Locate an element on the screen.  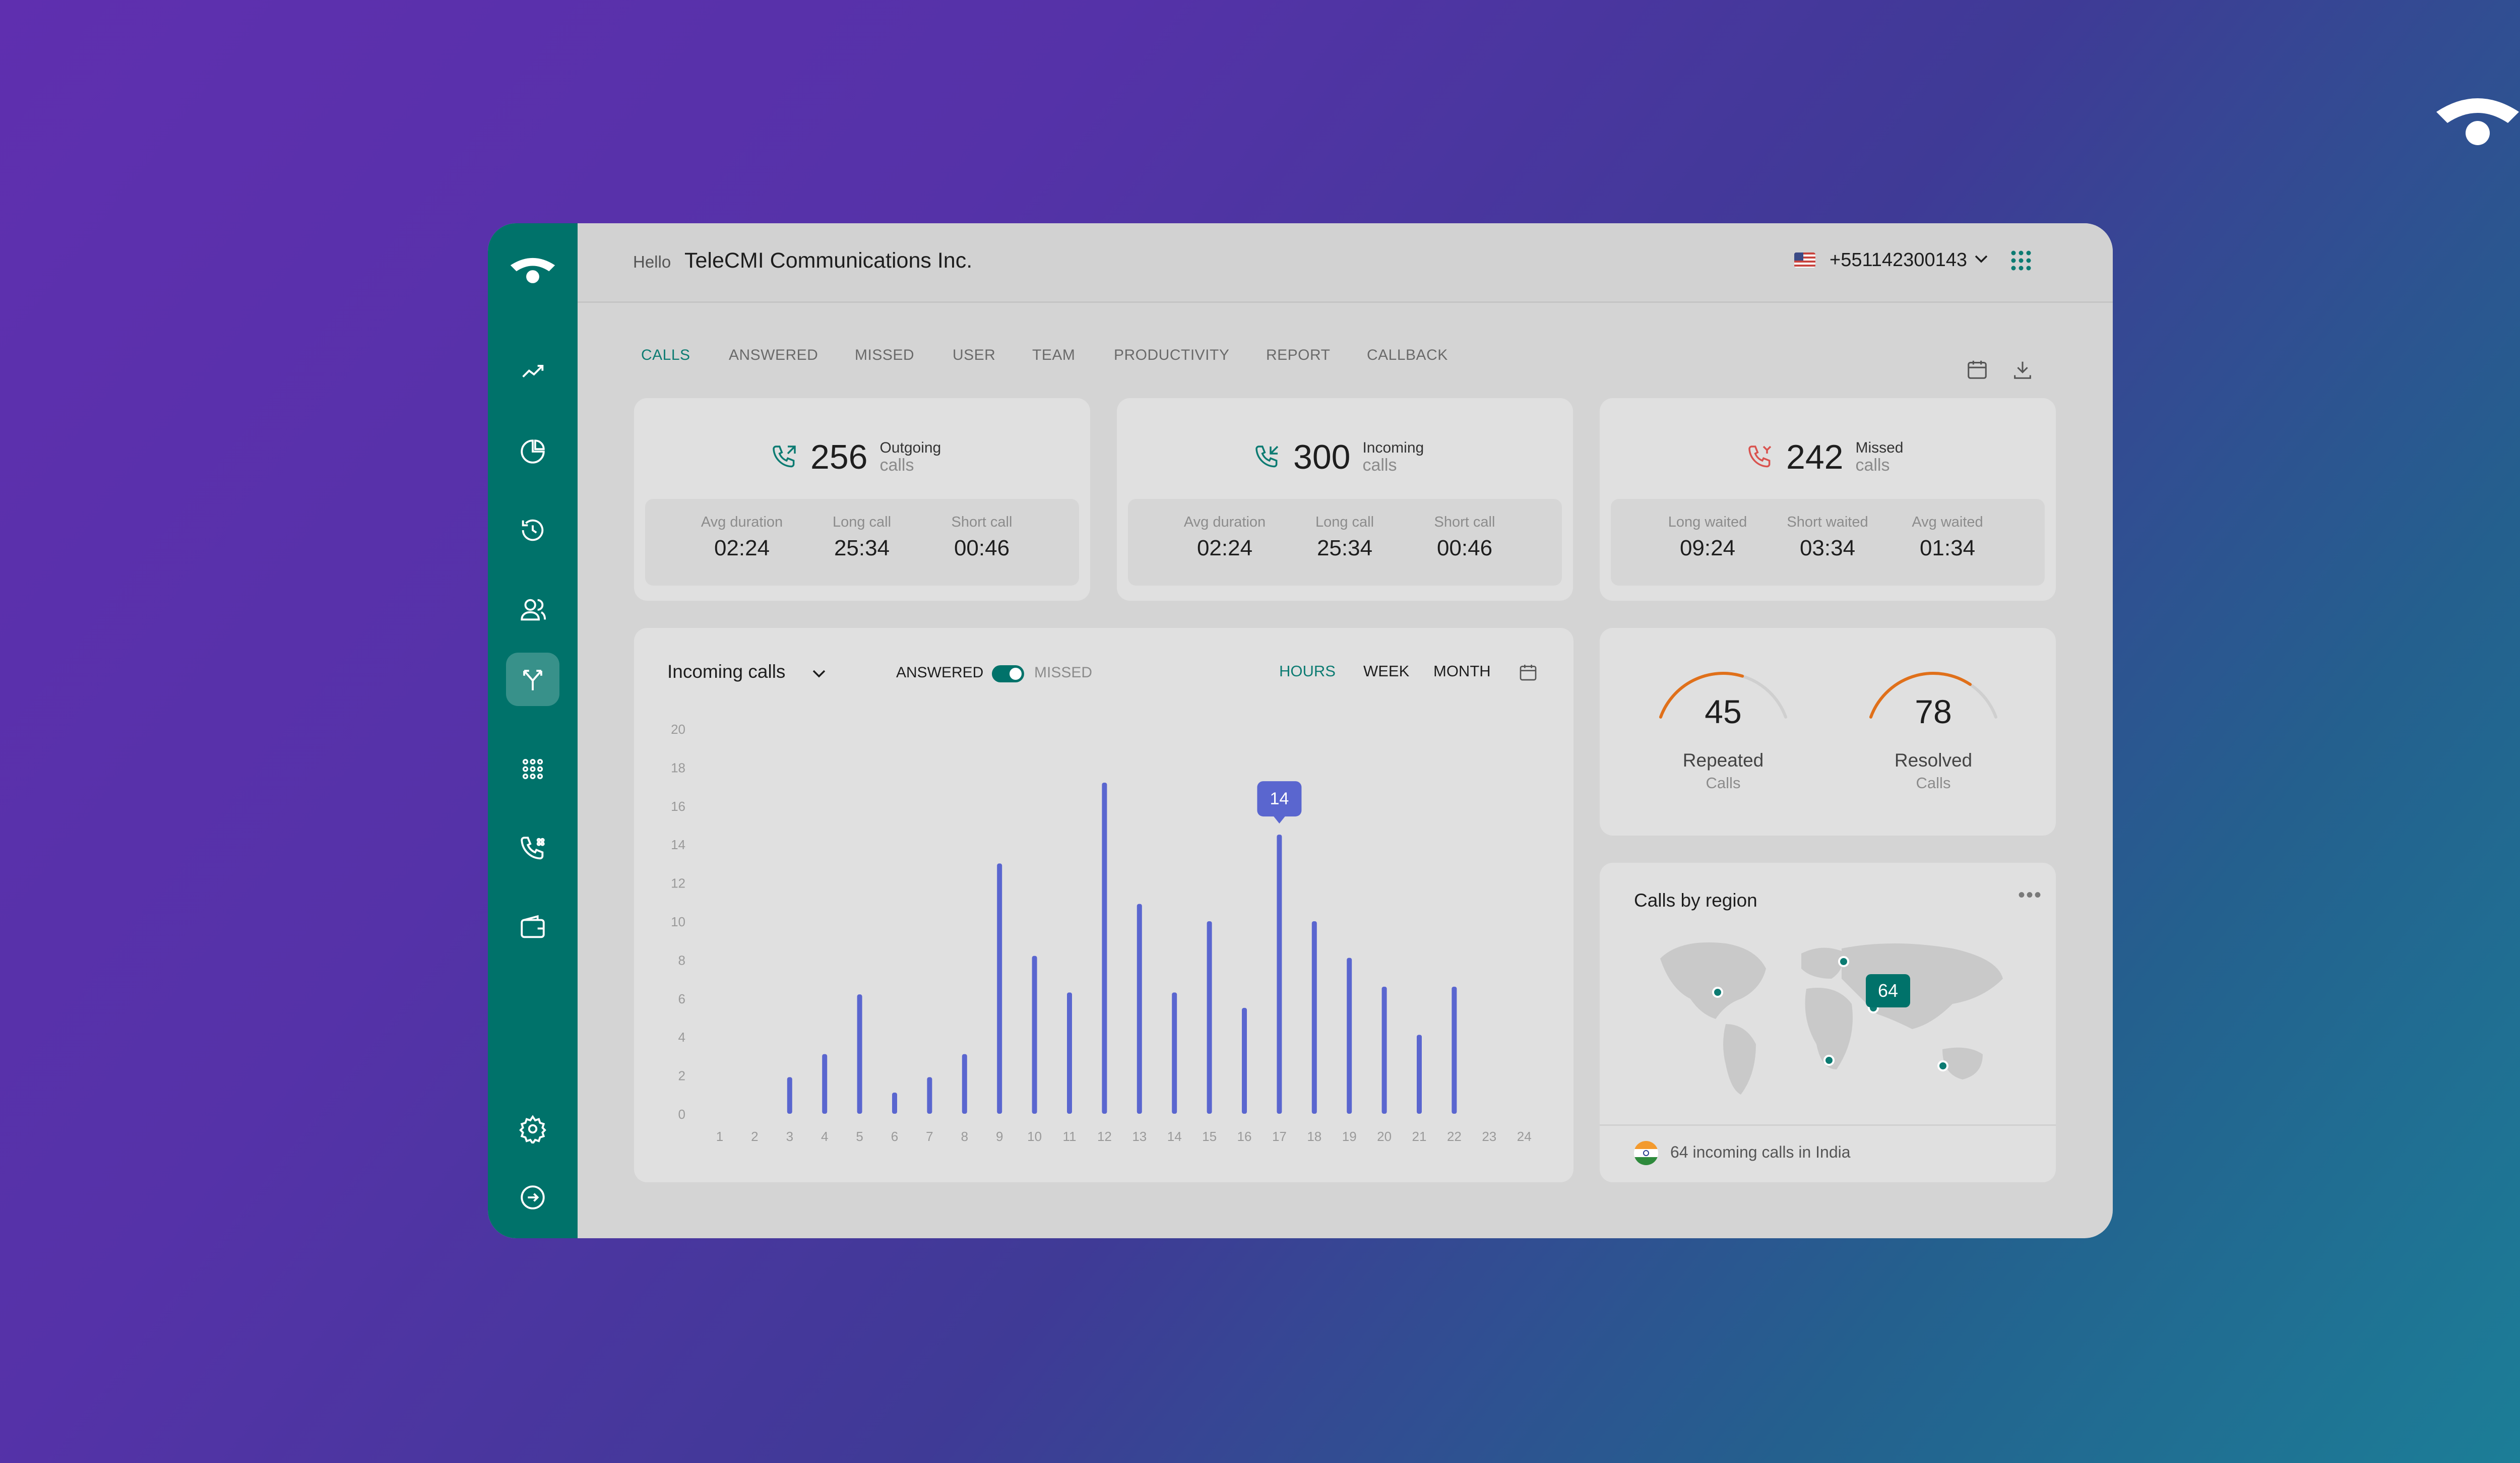
org-name: TeleCMI Communications Inc. is located at coordinates (829, 260).